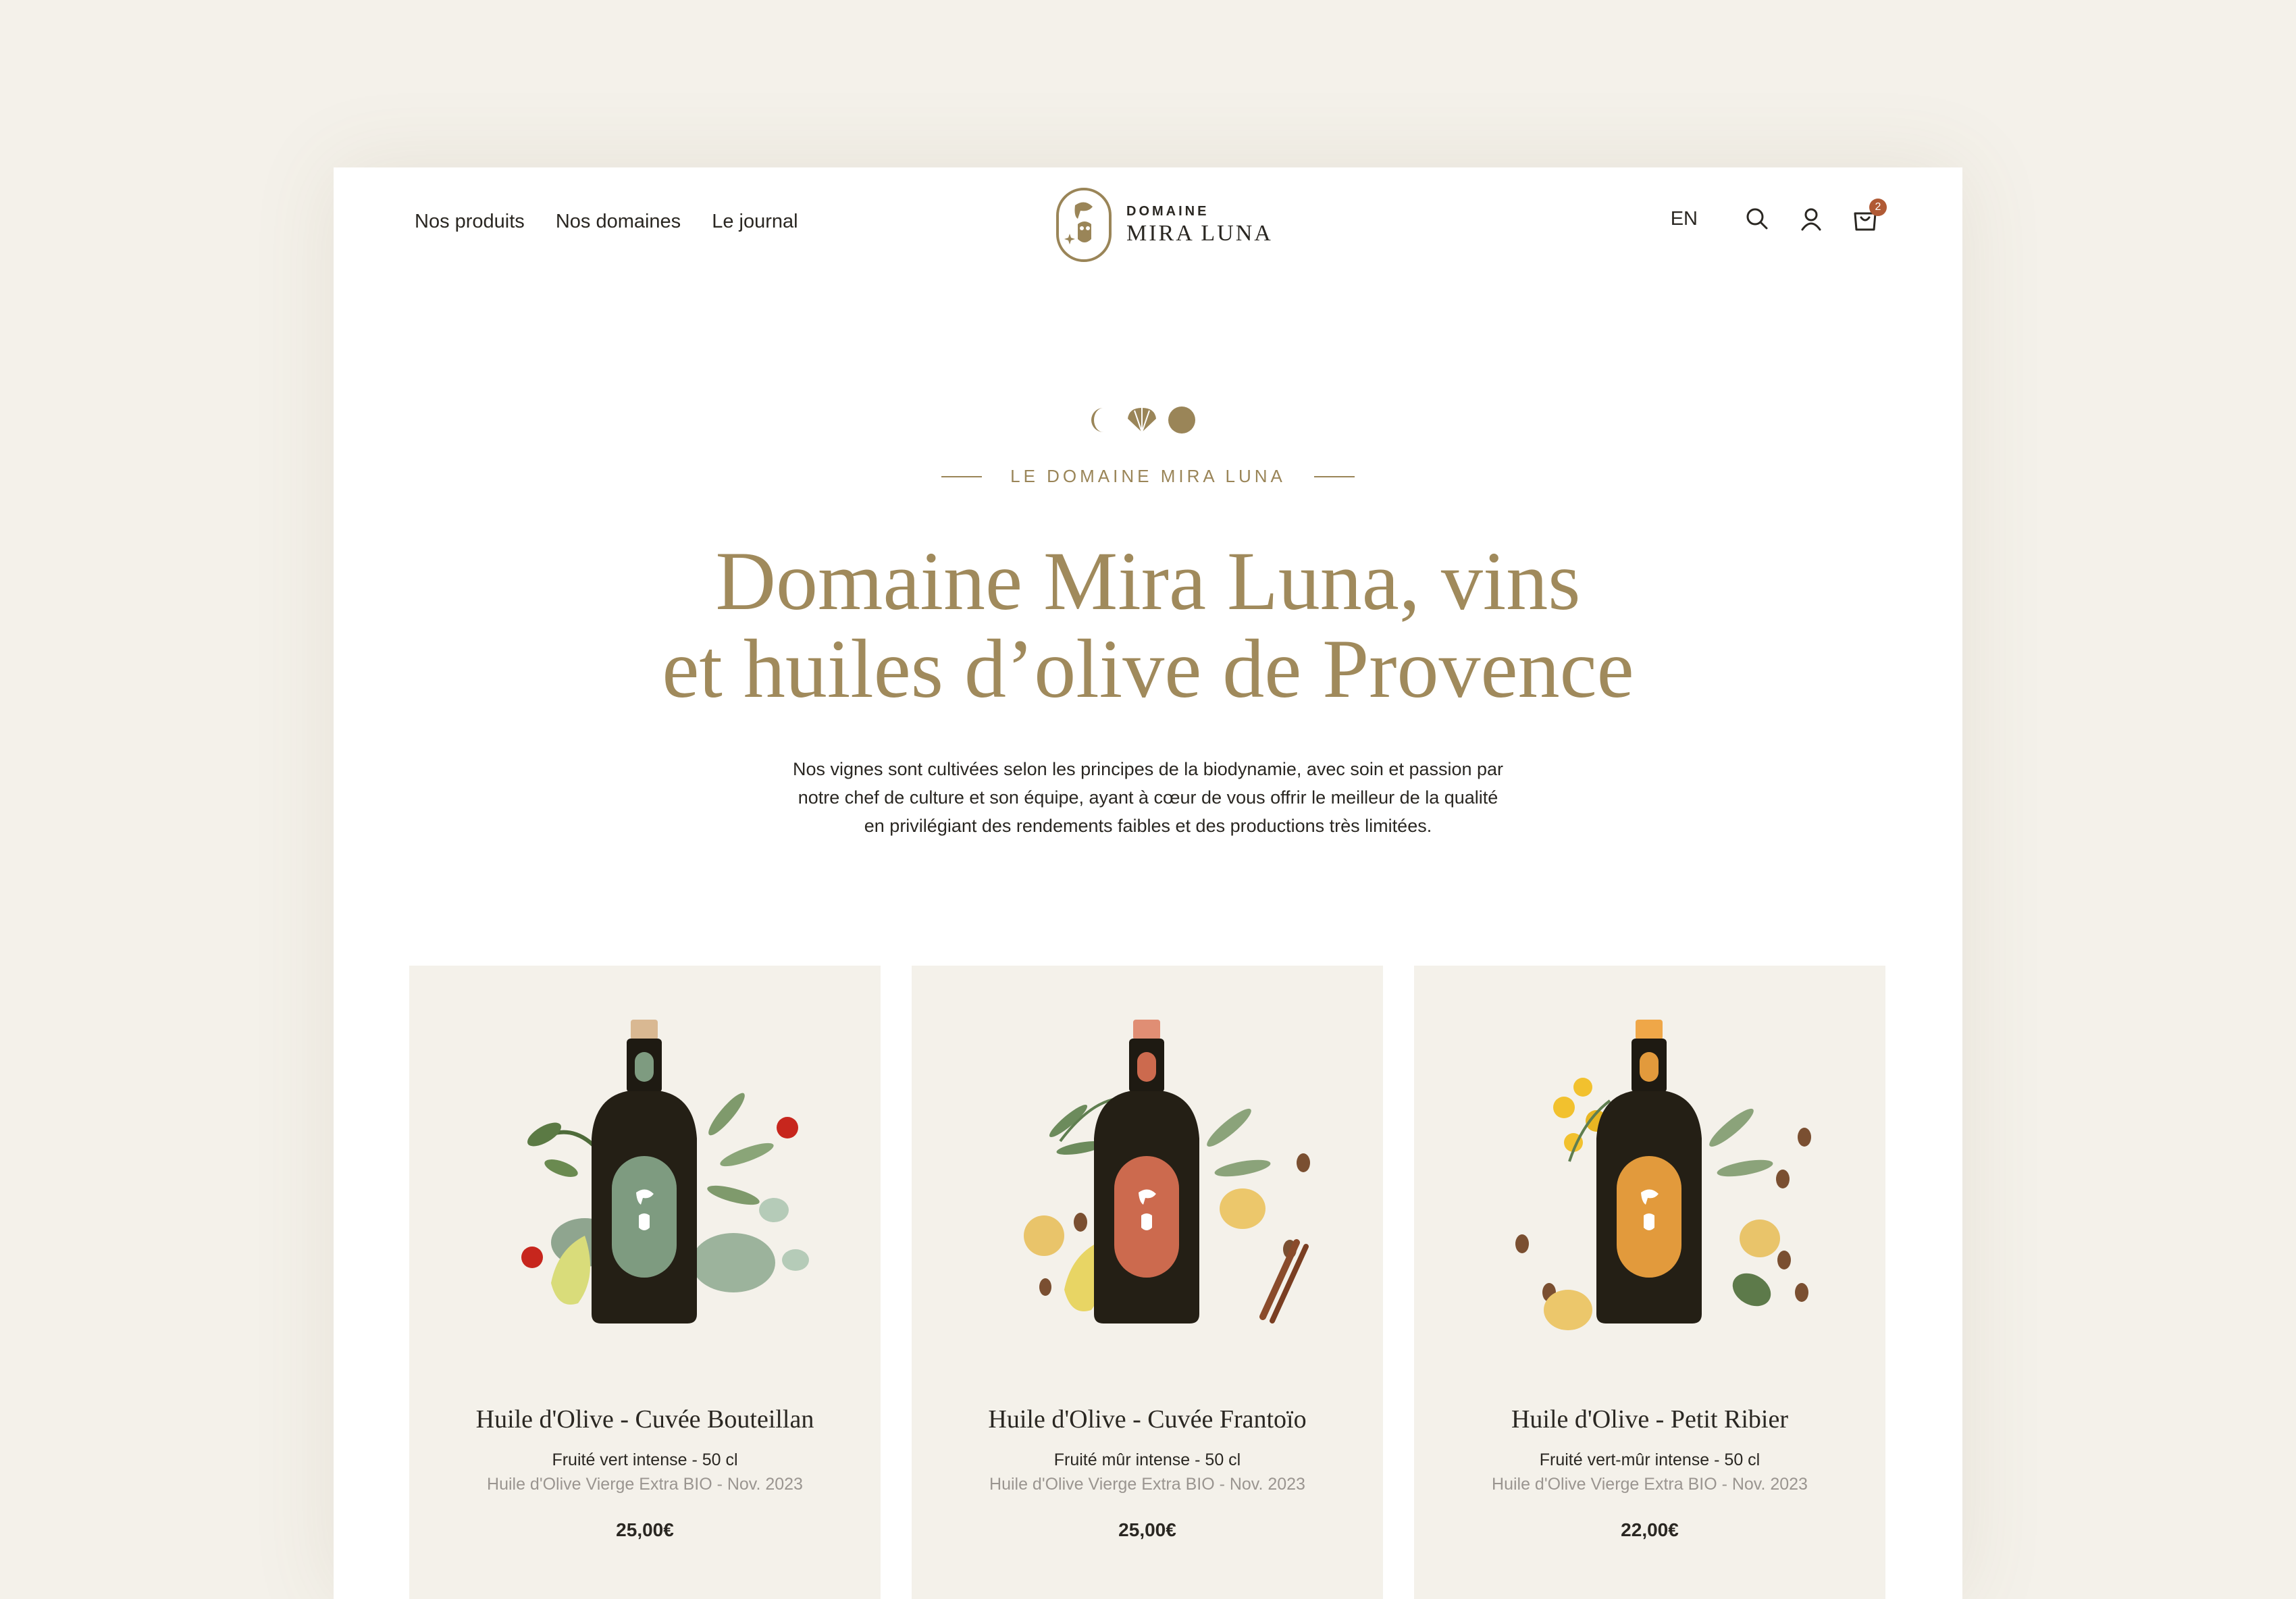 The width and height of the screenshot is (2296, 1599). I want to click on main-nav: Nos produits Nos domaines Le journal, so click(606, 222).